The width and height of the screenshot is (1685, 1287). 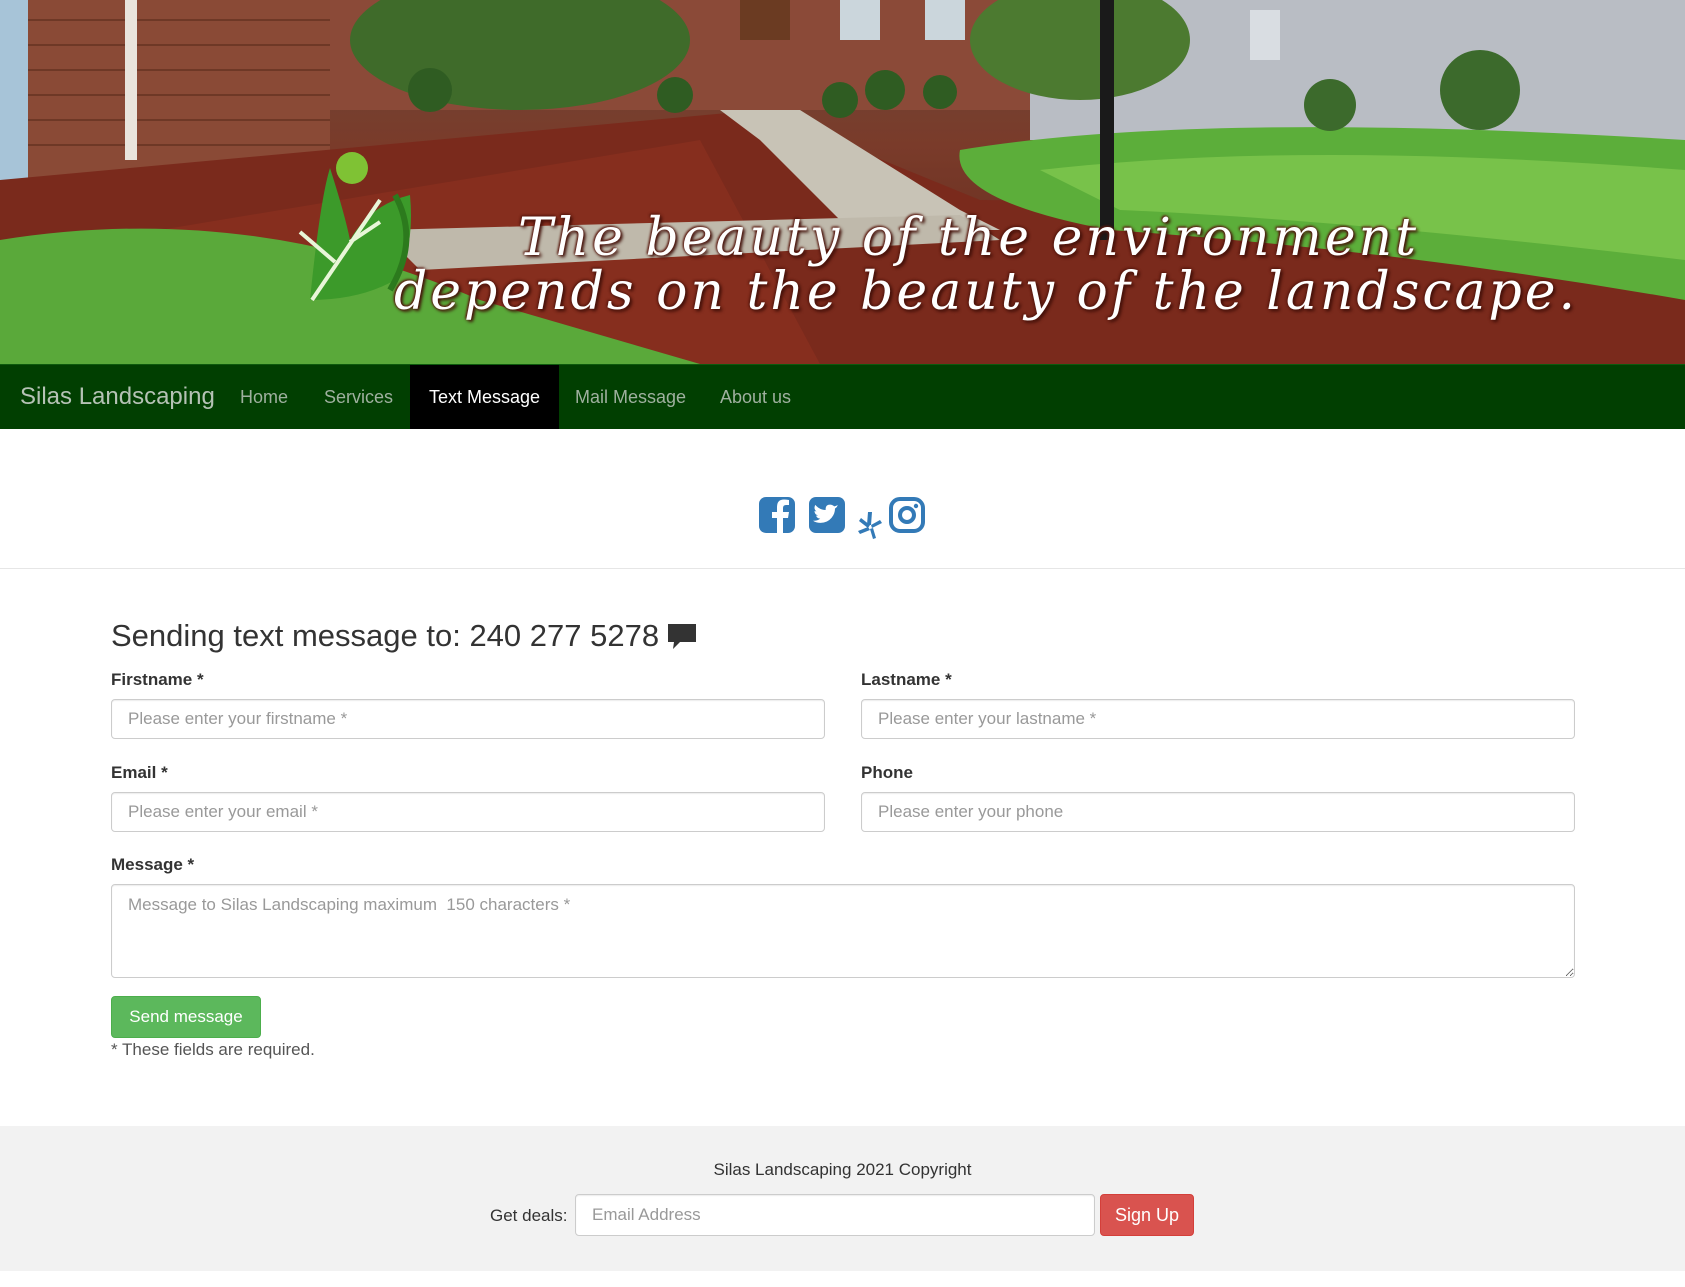 What do you see at coordinates (986, 292) in the screenshot?
I see `hero-tagline-line2: depends on the beauty of the landscape.` at bounding box center [986, 292].